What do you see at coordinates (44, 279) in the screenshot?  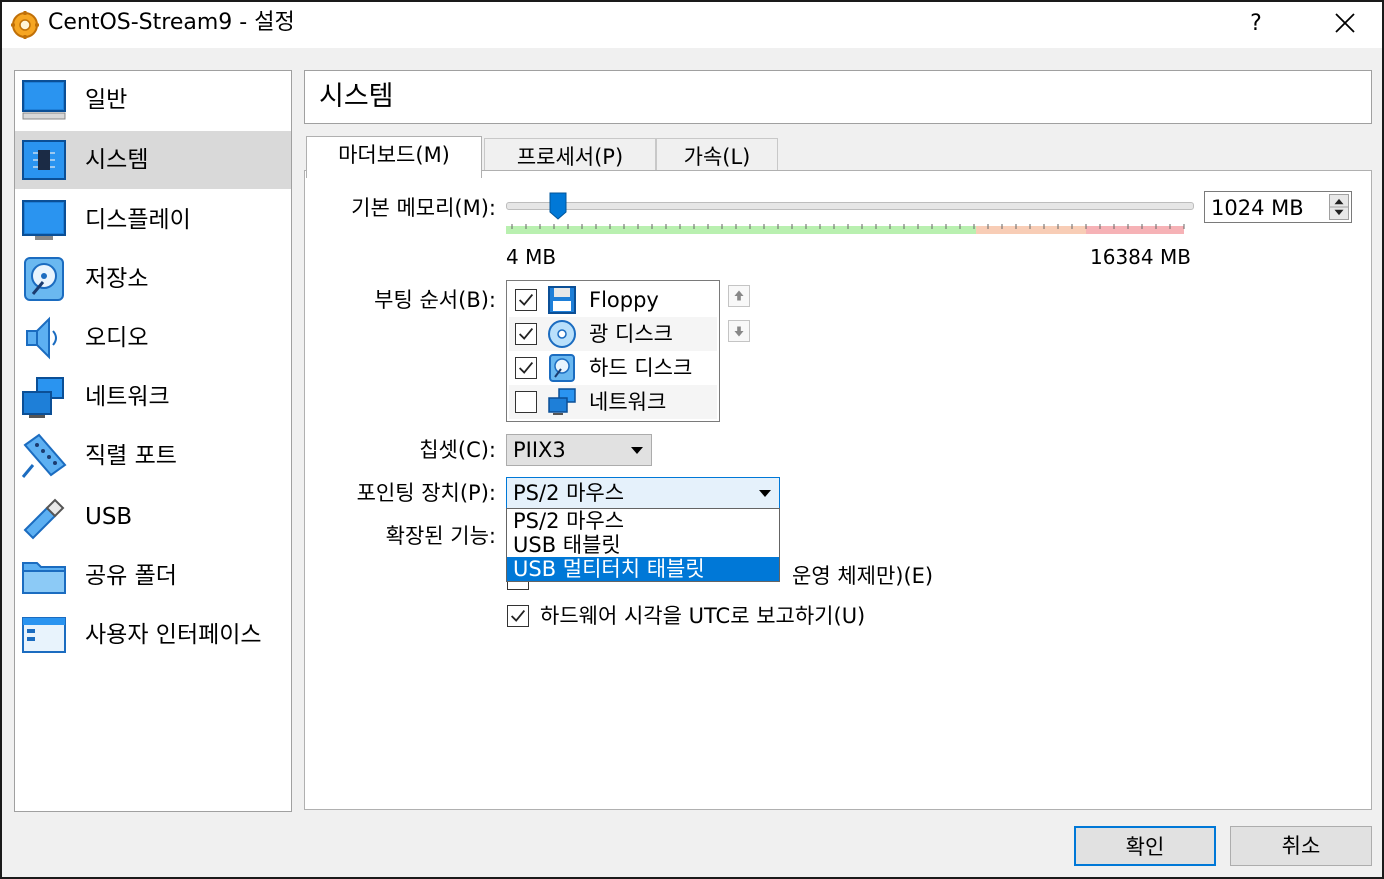 I see `storage-disk-icon` at bounding box center [44, 279].